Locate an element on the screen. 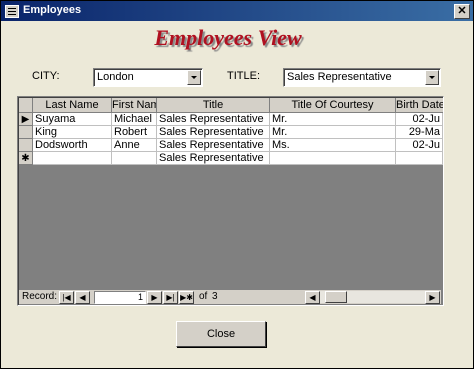  select-all-corner is located at coordinates (26, 105).